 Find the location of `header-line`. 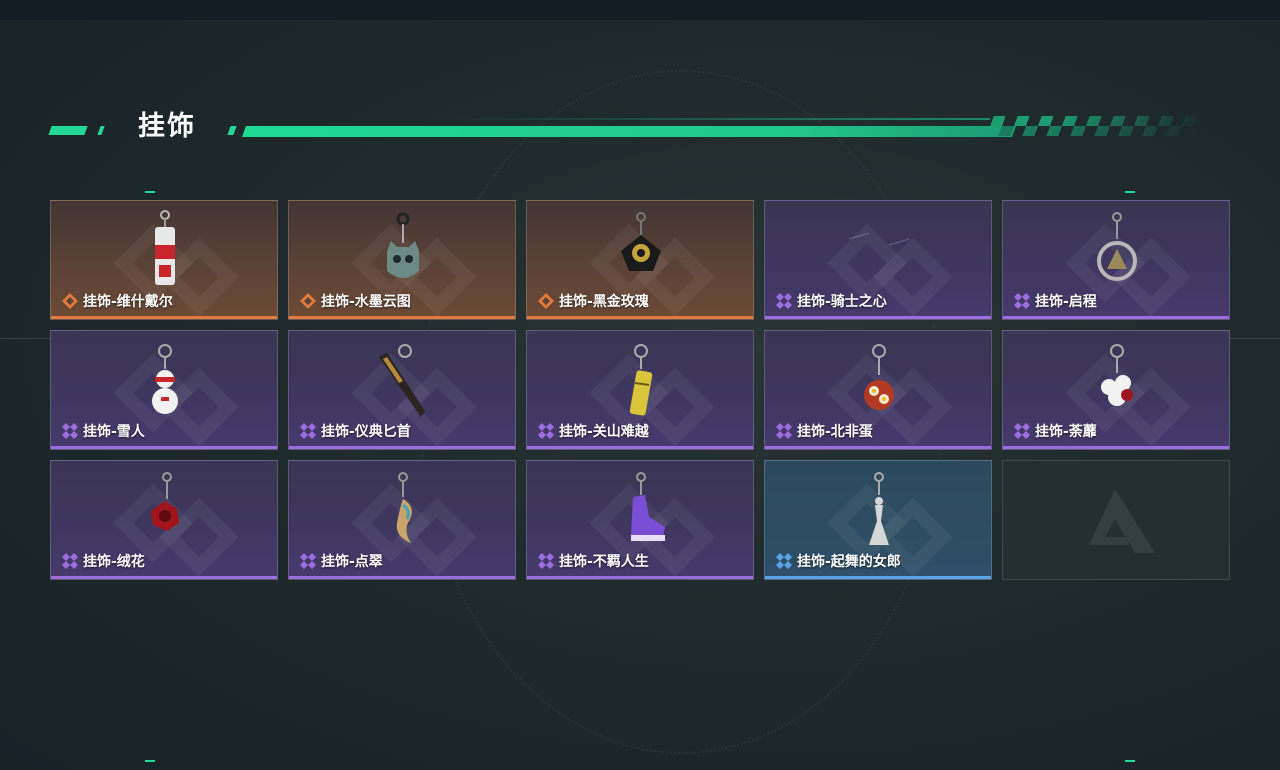

header-line is located at coordinates (629, 131).